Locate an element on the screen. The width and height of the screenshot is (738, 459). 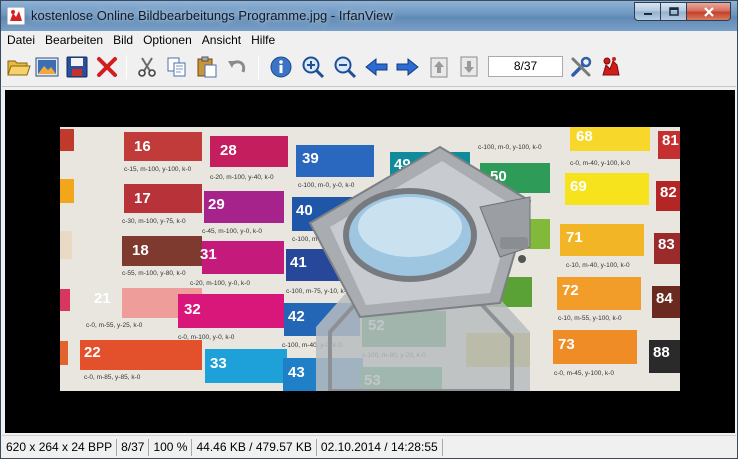
swatch-number-69: 69 is located at coordinates (578, 186).